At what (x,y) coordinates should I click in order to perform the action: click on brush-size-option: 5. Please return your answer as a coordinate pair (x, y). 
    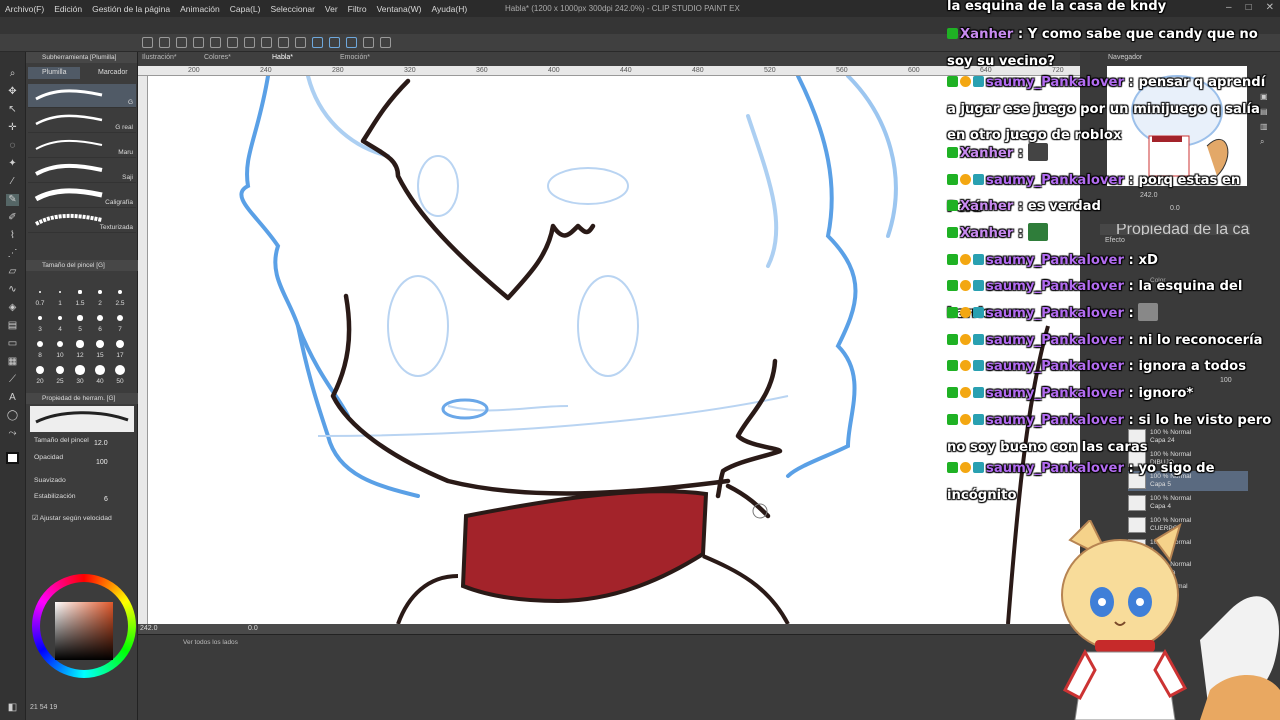
    Looking at the image, I should click on (80, 329).